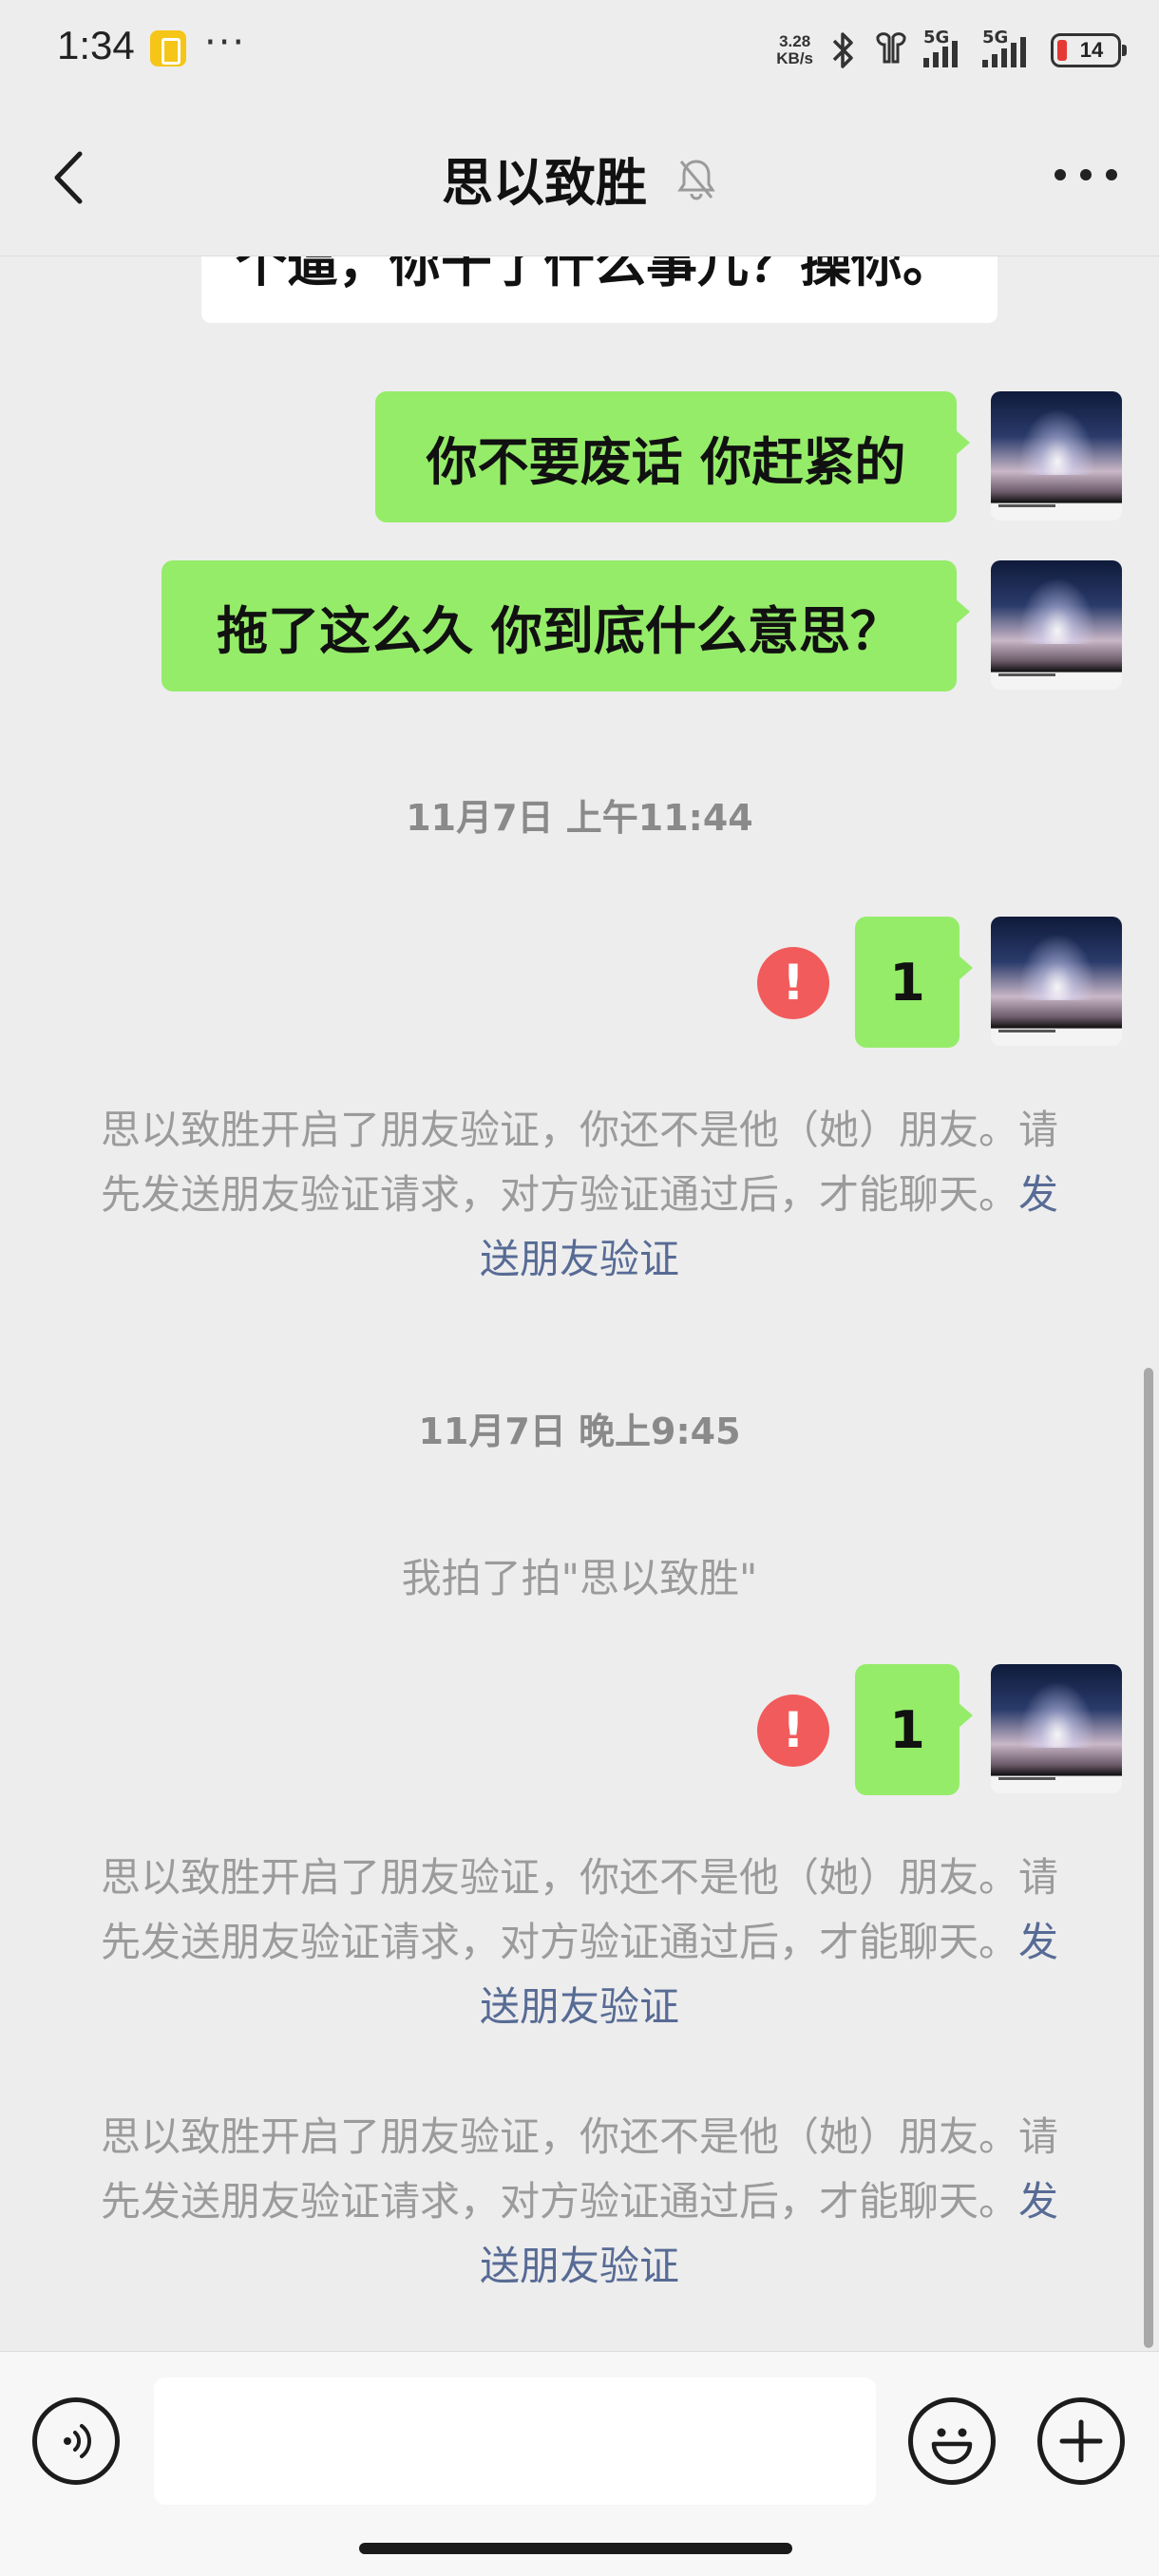 This screenshot has width=1159, height=2576. I want to click on status-indicators: 3.28 KB/s 5G 5G 14, so click(951, 50).